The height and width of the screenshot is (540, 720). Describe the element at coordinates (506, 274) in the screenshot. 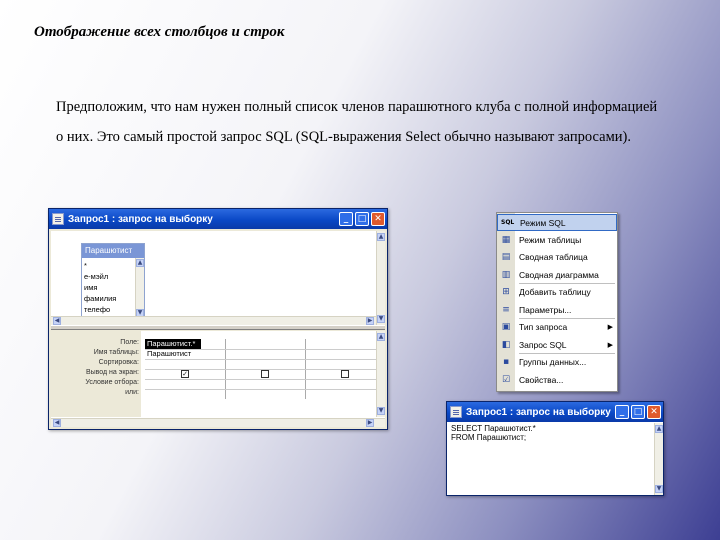

I see `pivot-chart-icon: ▥` at that location.